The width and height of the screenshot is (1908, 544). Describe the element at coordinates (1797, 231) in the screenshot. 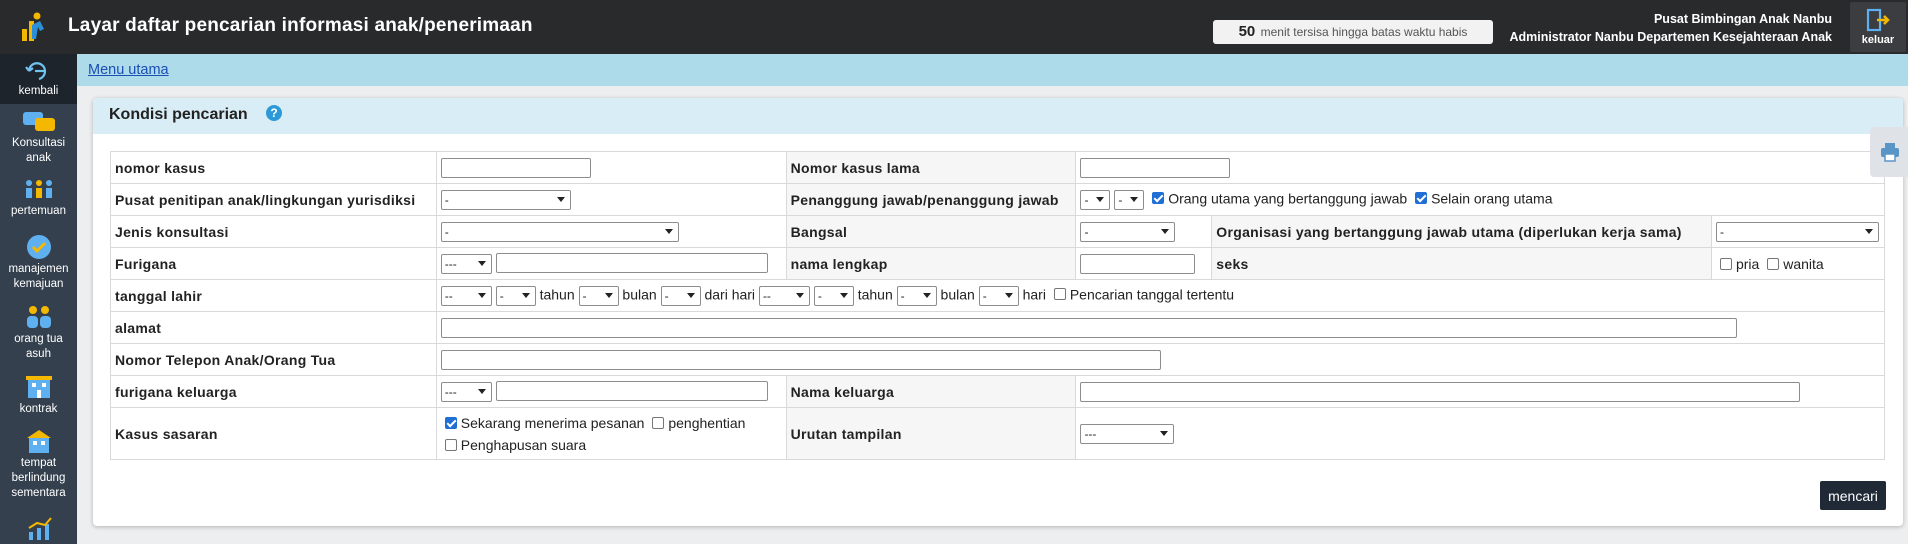

I see `organization-select: -` at that location.